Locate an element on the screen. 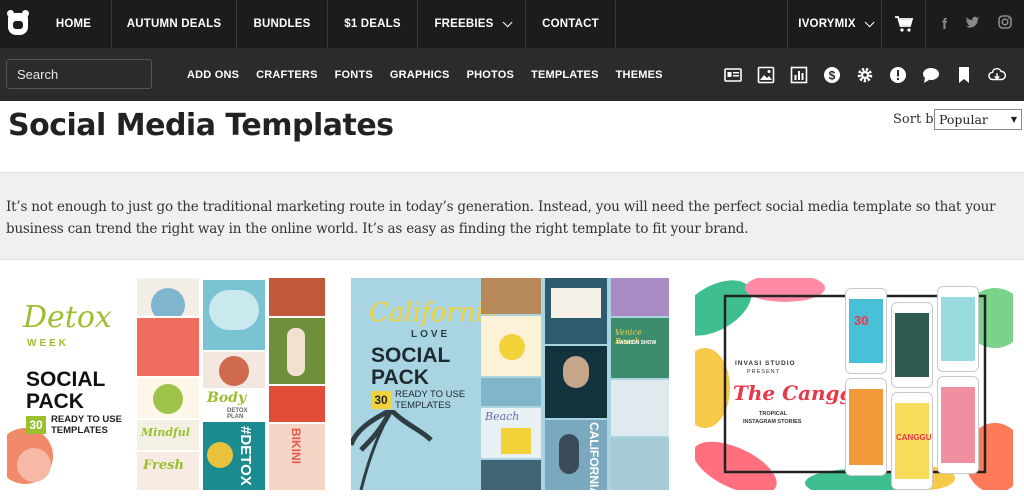  phone-mockup: CANGGU is located at coordinates (912, 441).